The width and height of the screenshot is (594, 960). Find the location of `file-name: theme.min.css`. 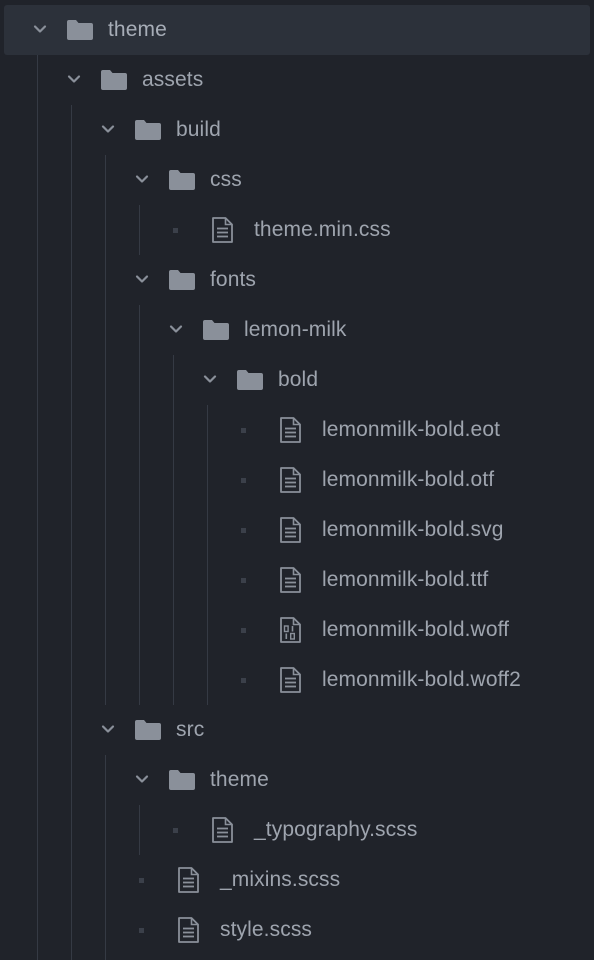

file-name: theme.min.css is located at coordinates (322, 229).